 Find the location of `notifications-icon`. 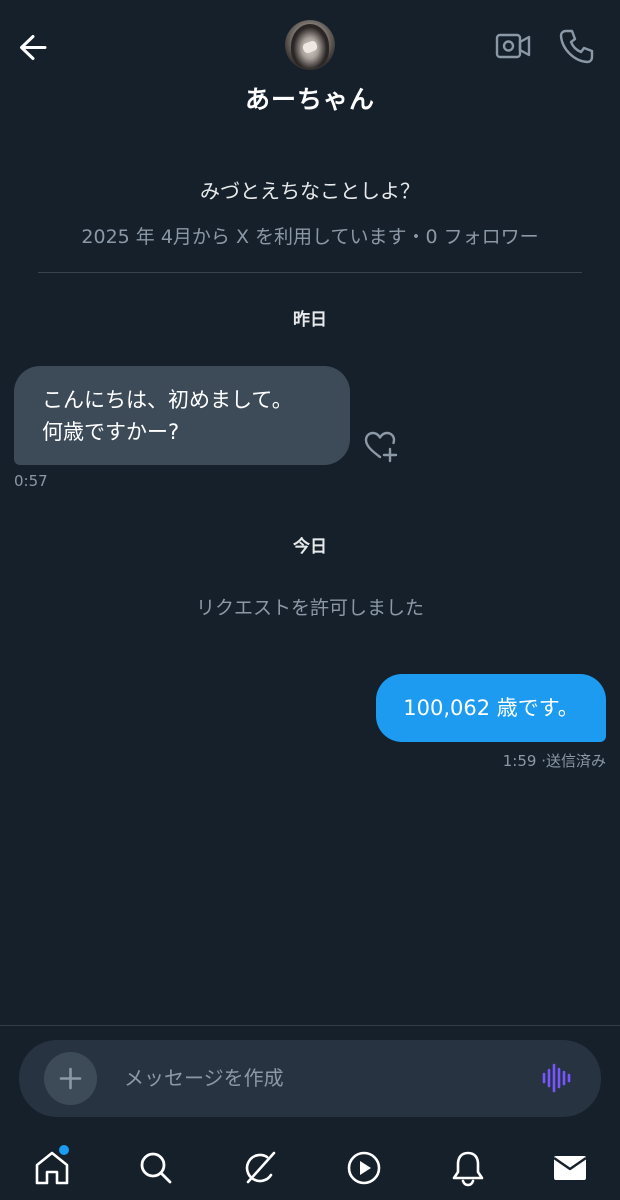

notifications-icon is located at coordinates (468, 1169).